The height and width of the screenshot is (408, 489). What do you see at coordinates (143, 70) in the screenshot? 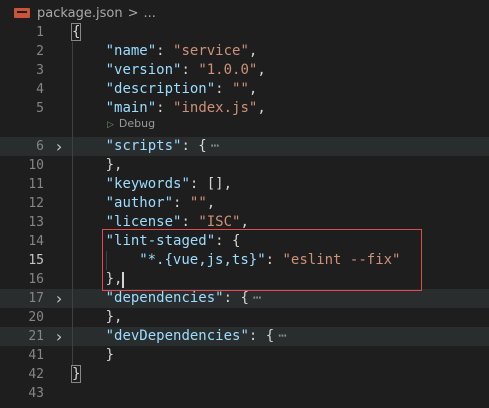
I see `json-key: "version"` at bounding box center [143, 70].